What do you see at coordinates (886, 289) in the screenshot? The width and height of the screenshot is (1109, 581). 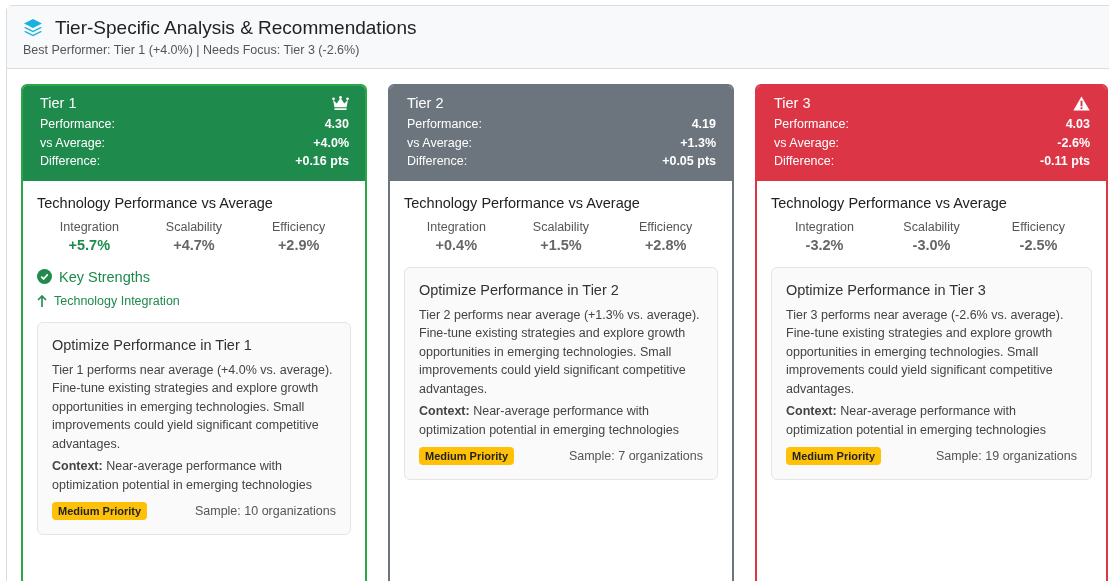 I see `recommendation-title: Optimize Performance in Tier 3` at bounding box center [886, 289].